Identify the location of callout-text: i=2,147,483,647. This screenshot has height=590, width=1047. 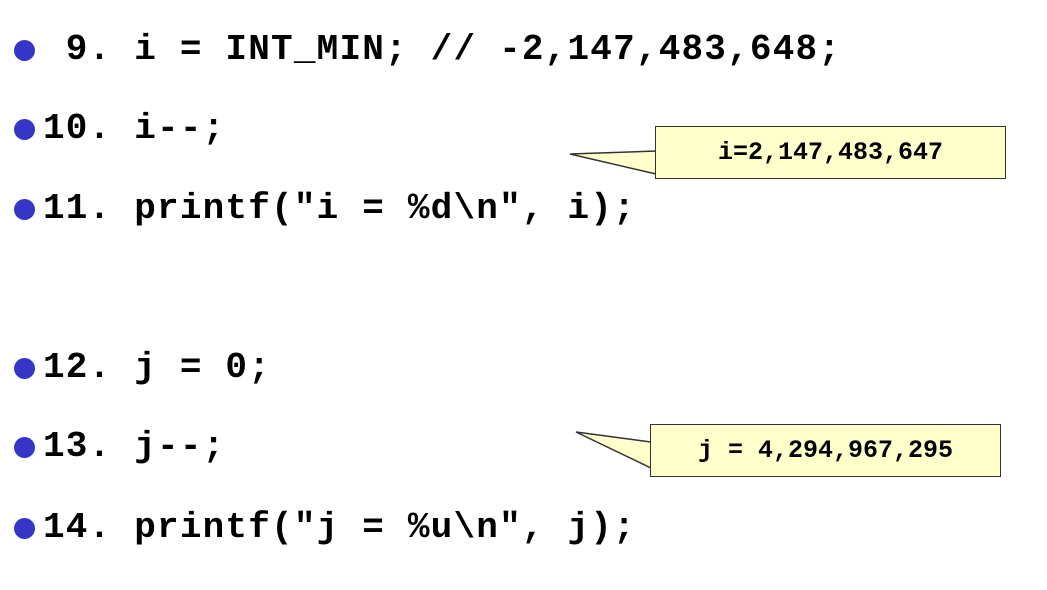
(830, 152).